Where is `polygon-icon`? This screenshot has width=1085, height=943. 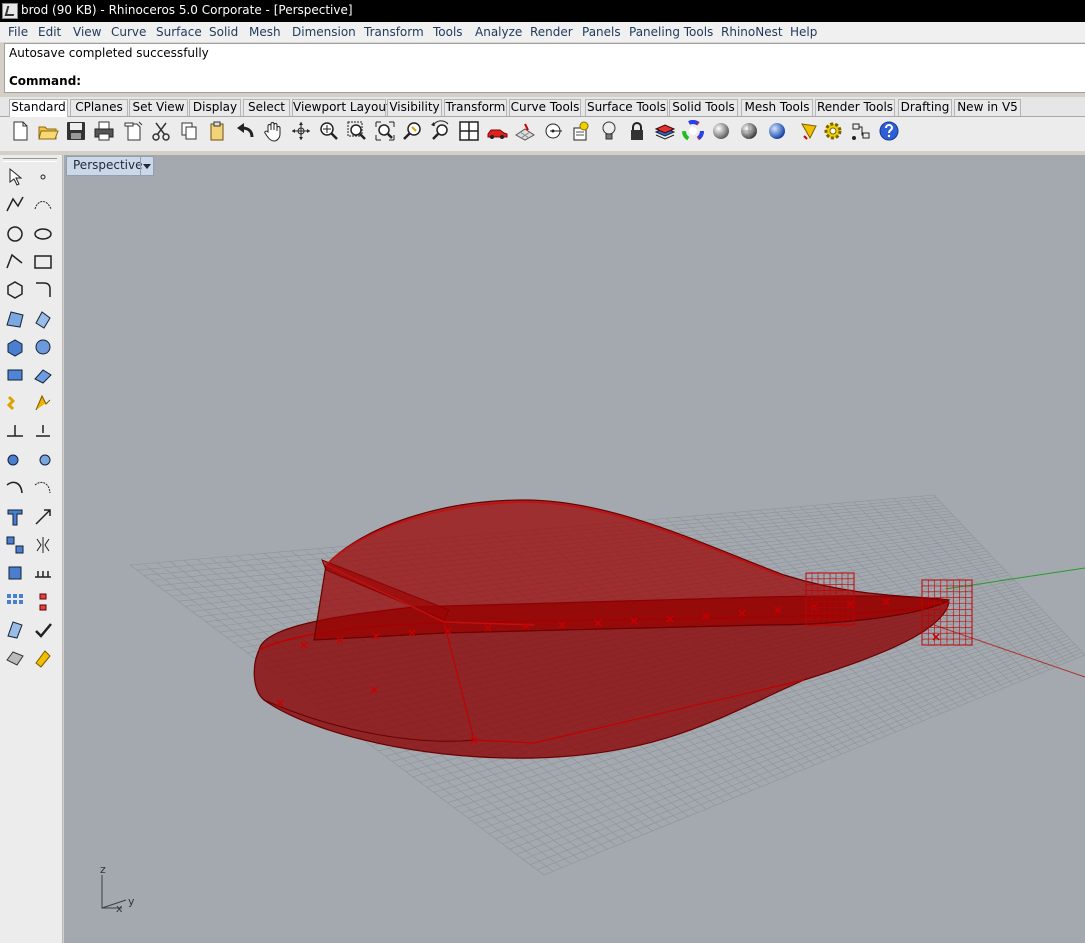
polygon-icon is located at coordinates (15, 290).